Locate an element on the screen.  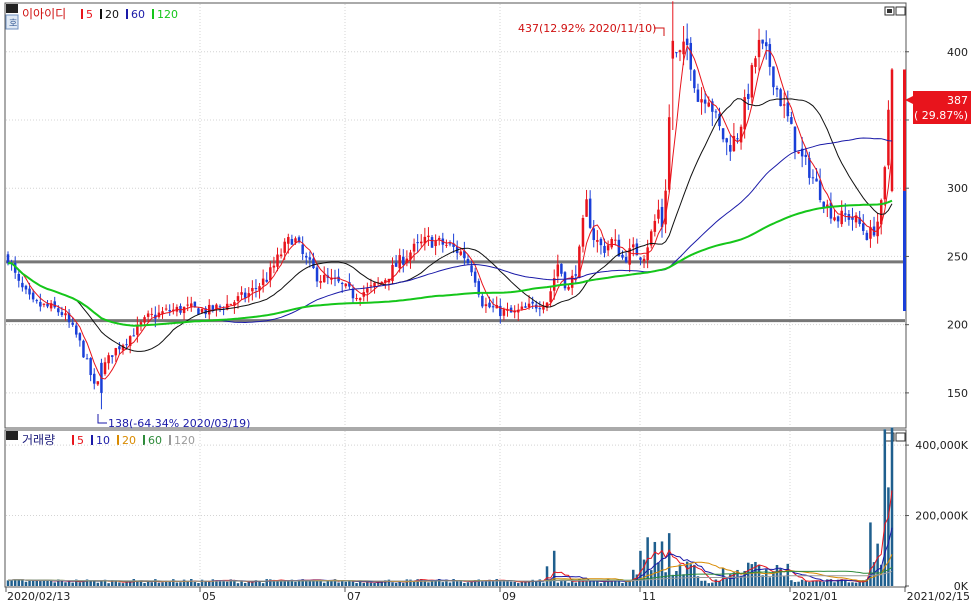
price-tick-label: 200 is located at coordinates (957, 325).